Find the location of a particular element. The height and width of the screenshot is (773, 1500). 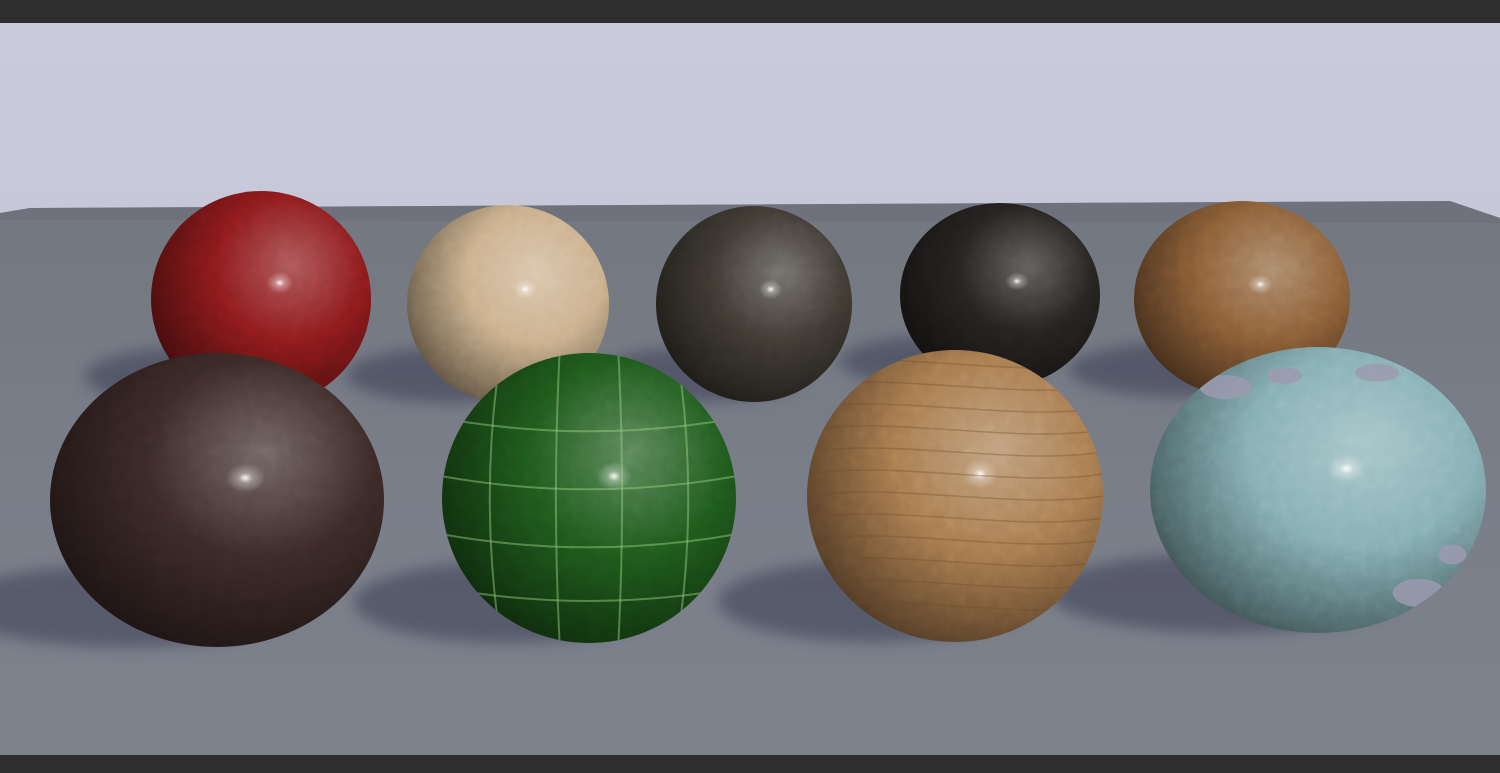

tree-bark-sphere is located at coordinates (754, 304).